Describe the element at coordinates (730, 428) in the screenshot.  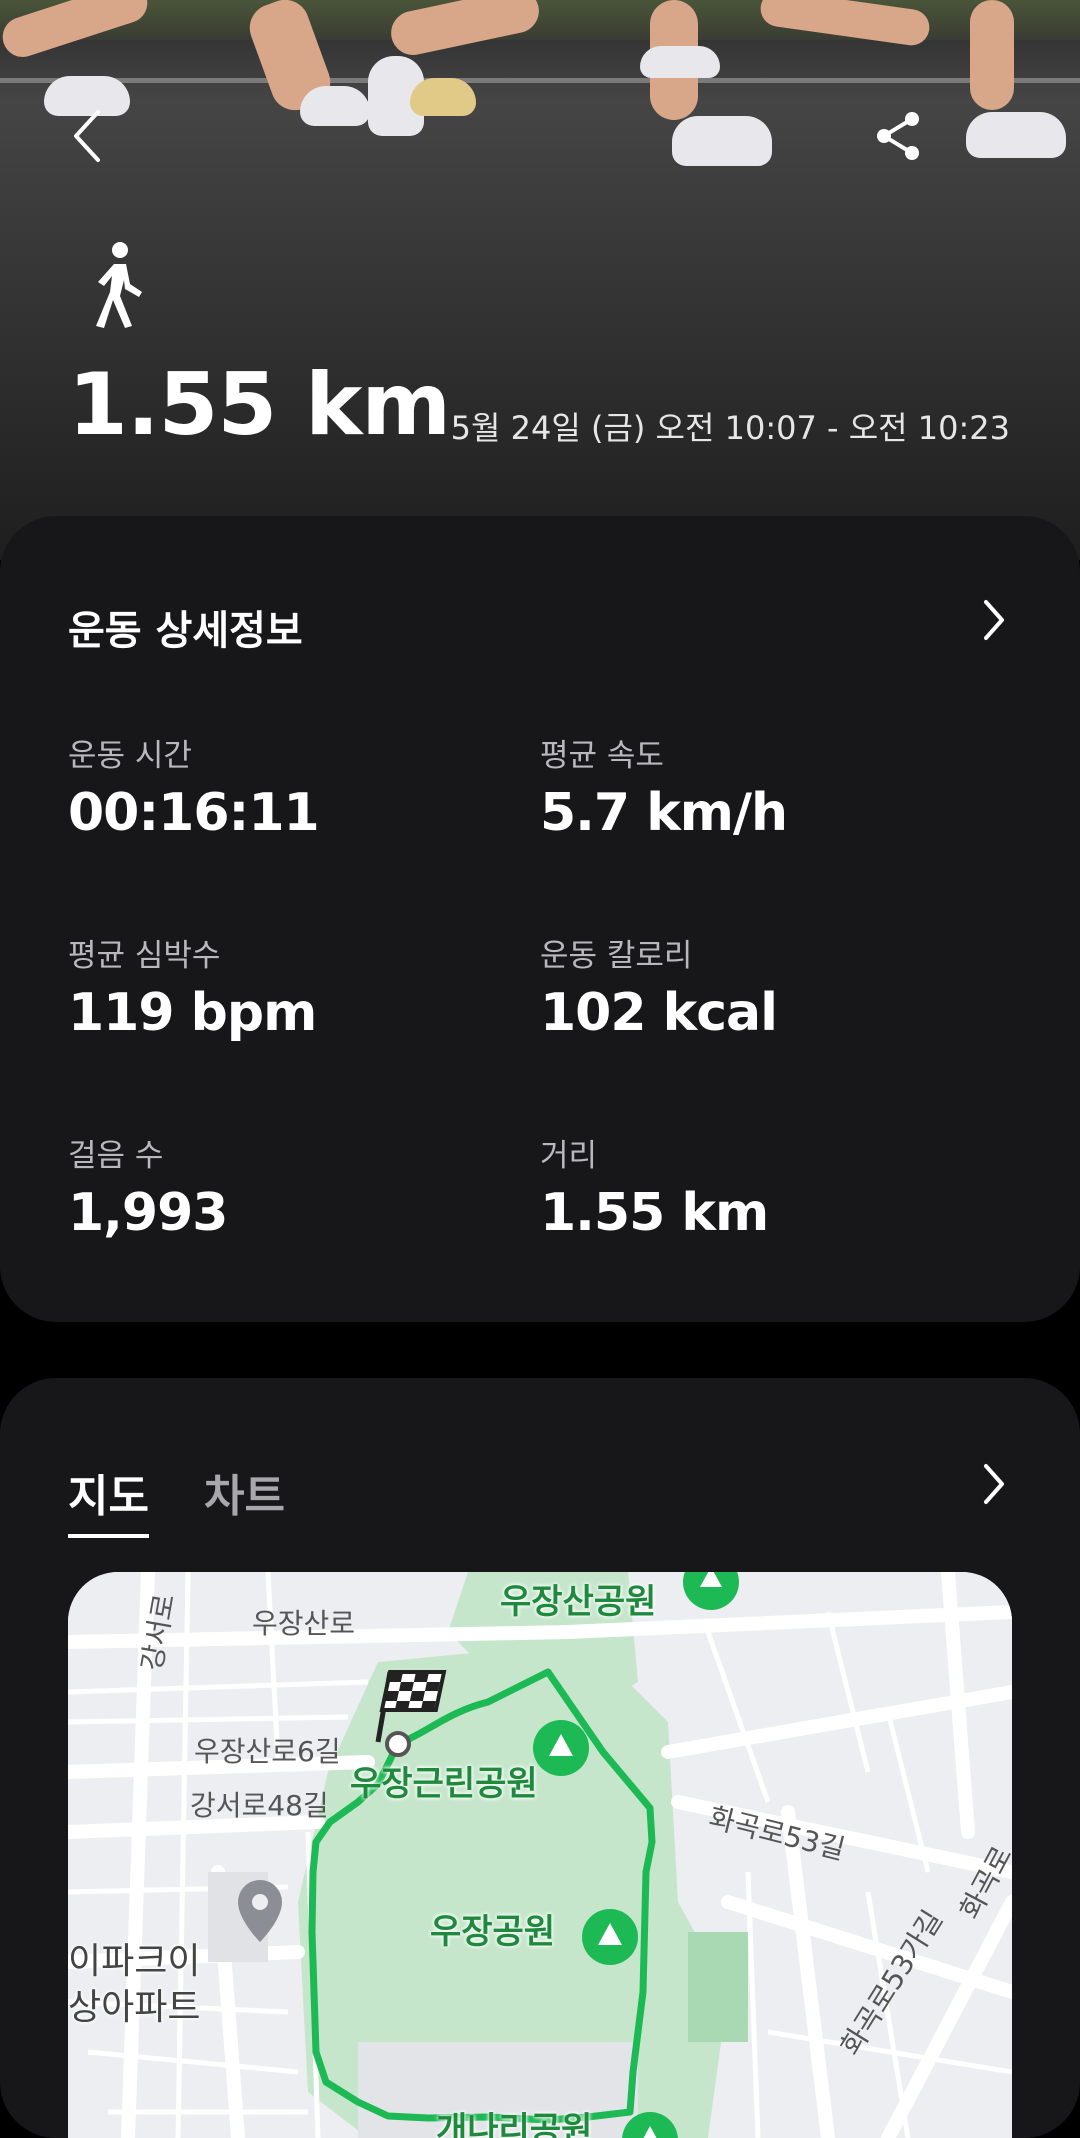
I see `workout-time-range: 5월 24일 (금) 오전 10:07 - 오전 10:23` at that location.